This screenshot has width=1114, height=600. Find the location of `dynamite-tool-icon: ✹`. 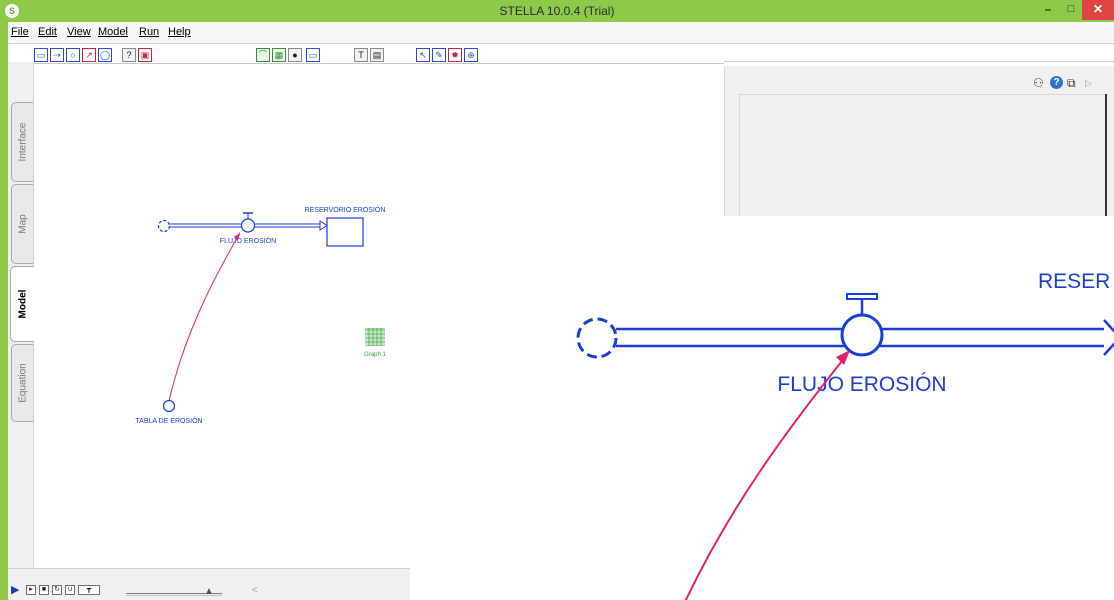

dynamite-tool-icon: ✹ is located at coordinates (455, 55).